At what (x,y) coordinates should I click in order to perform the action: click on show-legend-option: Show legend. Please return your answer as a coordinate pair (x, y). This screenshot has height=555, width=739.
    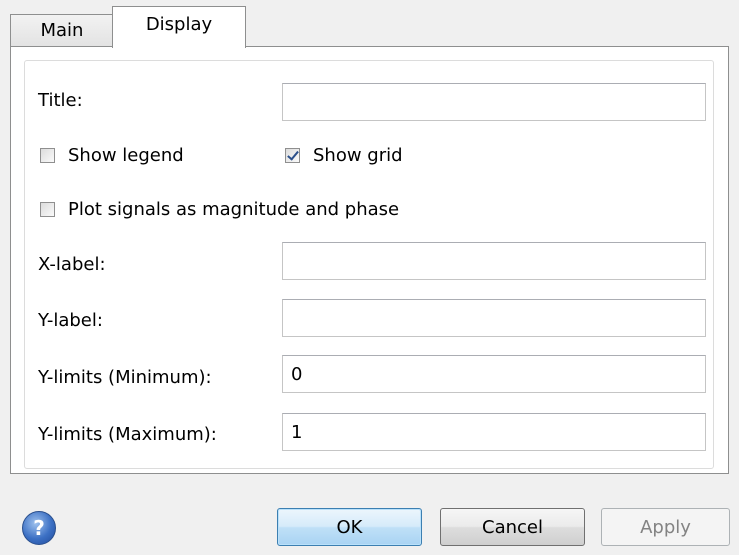
    Looking at the image, I should click on (112, 155).